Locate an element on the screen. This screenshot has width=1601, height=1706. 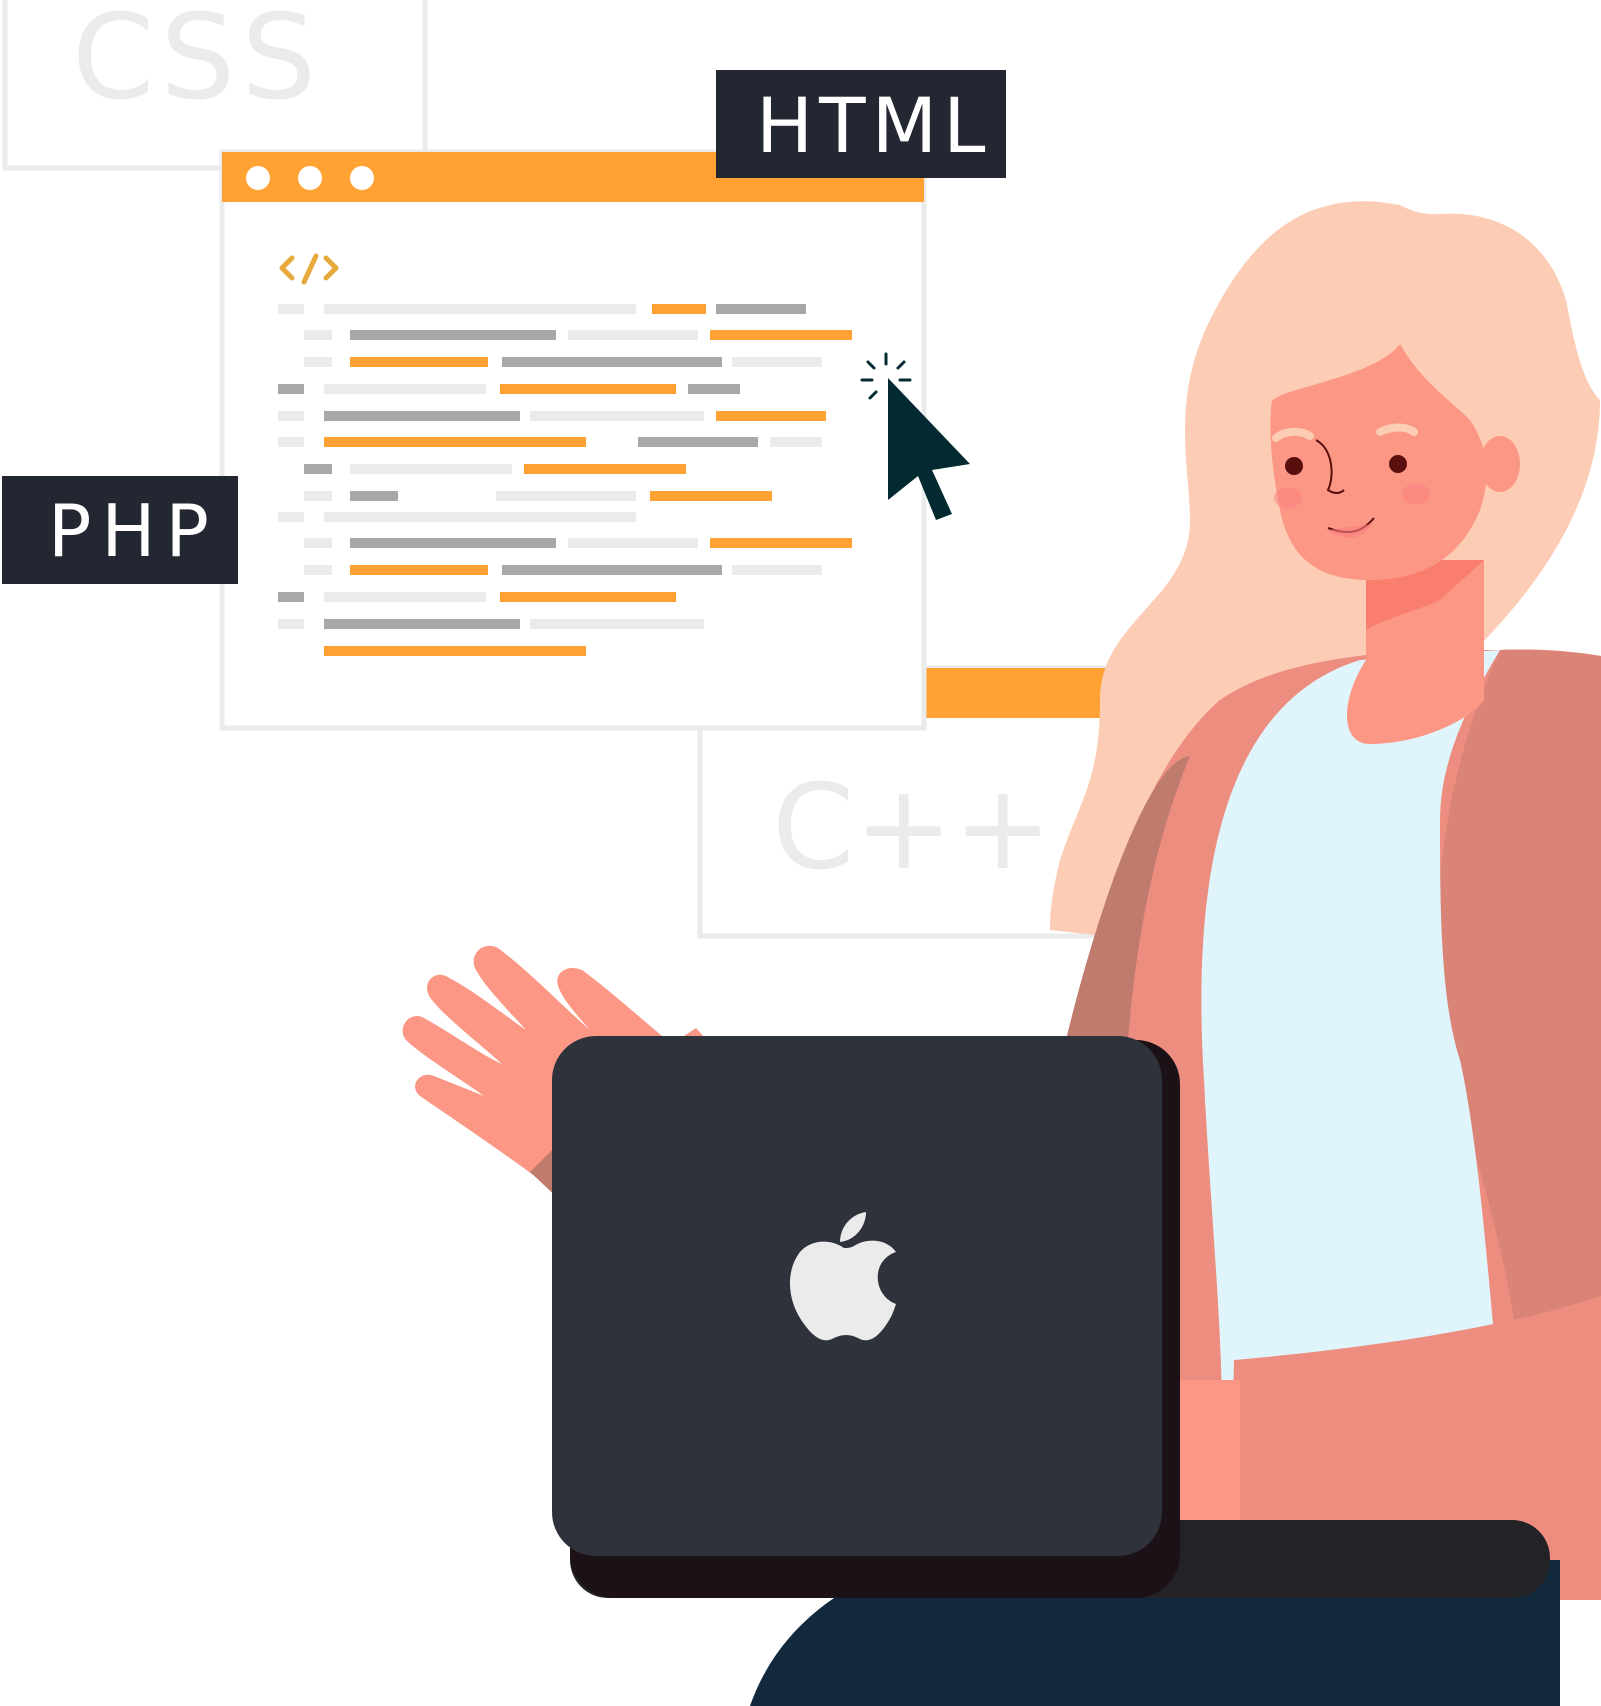
cpp-label: C++ is located at coordinates (912, 827).